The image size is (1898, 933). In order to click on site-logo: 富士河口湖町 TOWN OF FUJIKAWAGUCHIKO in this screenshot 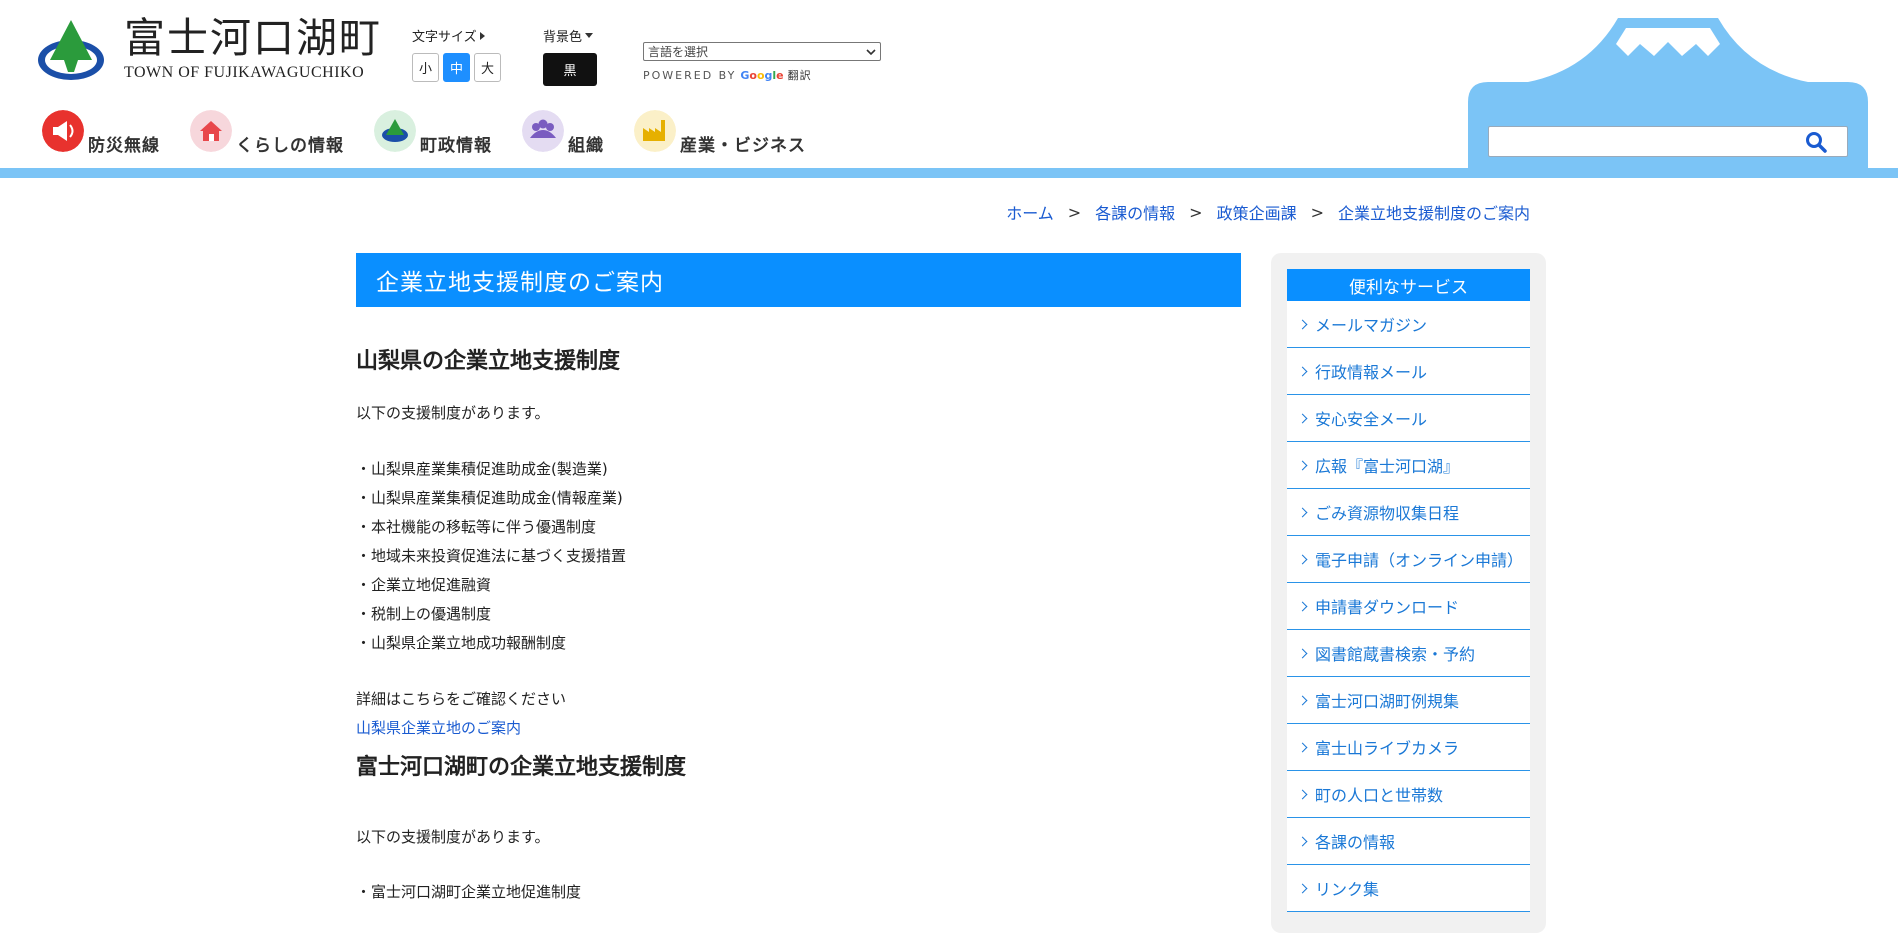, I will do `click(209, 49)`.